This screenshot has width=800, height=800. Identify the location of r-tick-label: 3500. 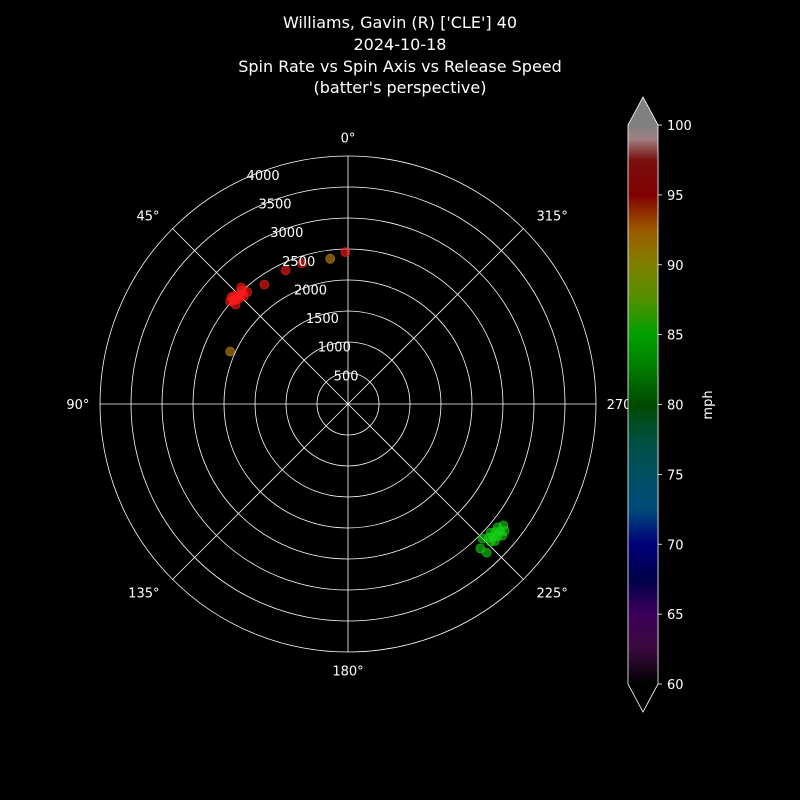
(274, 205).